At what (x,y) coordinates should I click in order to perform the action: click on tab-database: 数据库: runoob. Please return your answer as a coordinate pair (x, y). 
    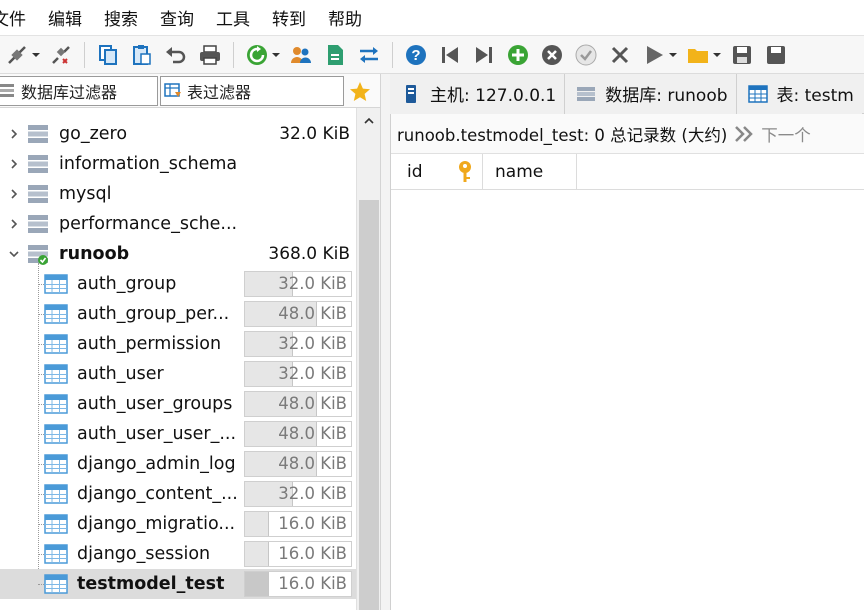
    Looking at the image, I should click on (651, 93).